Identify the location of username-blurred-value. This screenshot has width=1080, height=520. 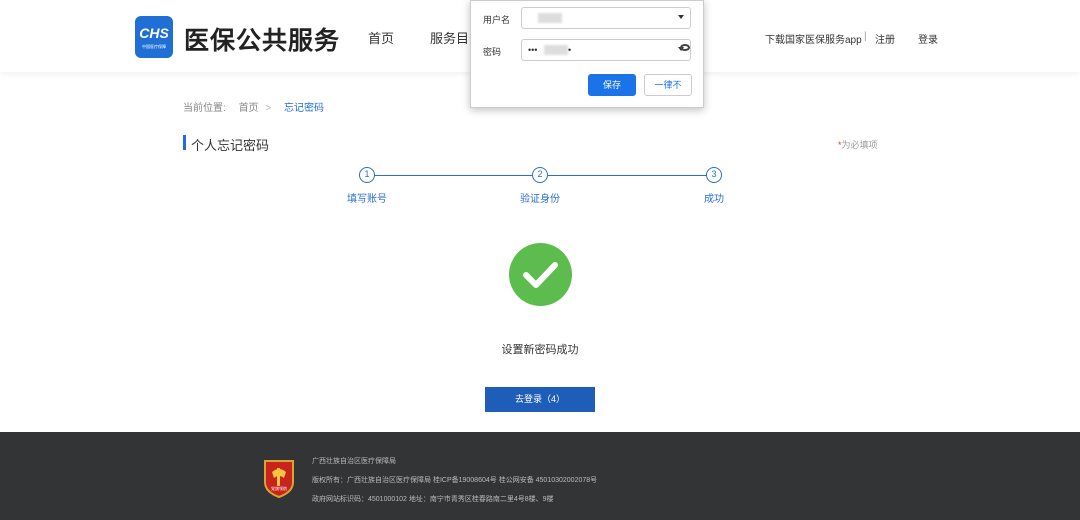
(550, 18).